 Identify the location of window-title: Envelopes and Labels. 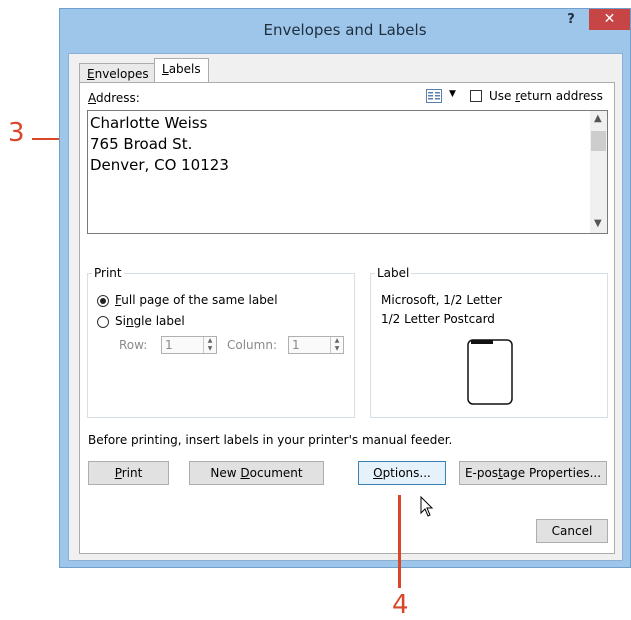
(345, 30).